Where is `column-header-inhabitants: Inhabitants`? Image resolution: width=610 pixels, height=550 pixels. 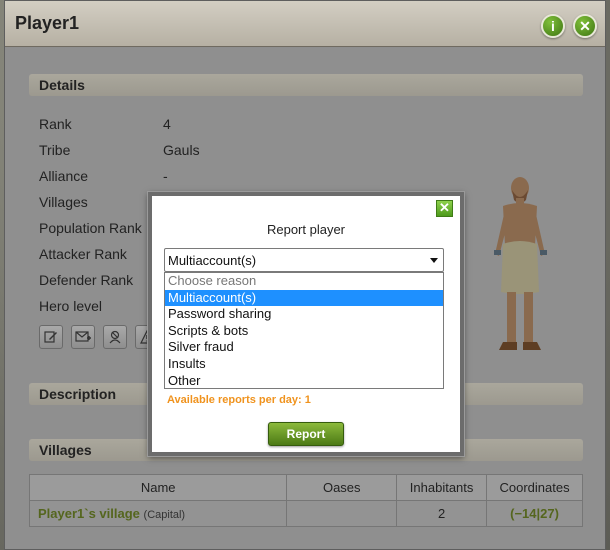 column-header-inhabitants: Inhabitants is located at coordinates (442, 487).